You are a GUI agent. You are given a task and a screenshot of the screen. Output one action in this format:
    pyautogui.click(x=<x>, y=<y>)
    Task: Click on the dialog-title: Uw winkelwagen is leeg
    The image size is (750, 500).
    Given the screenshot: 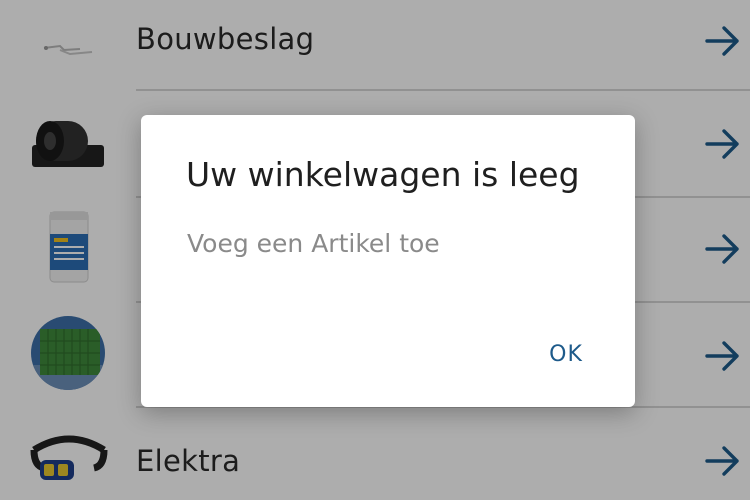 What is the action you would take?
    pyautogui.click(x=383, y=174)
    